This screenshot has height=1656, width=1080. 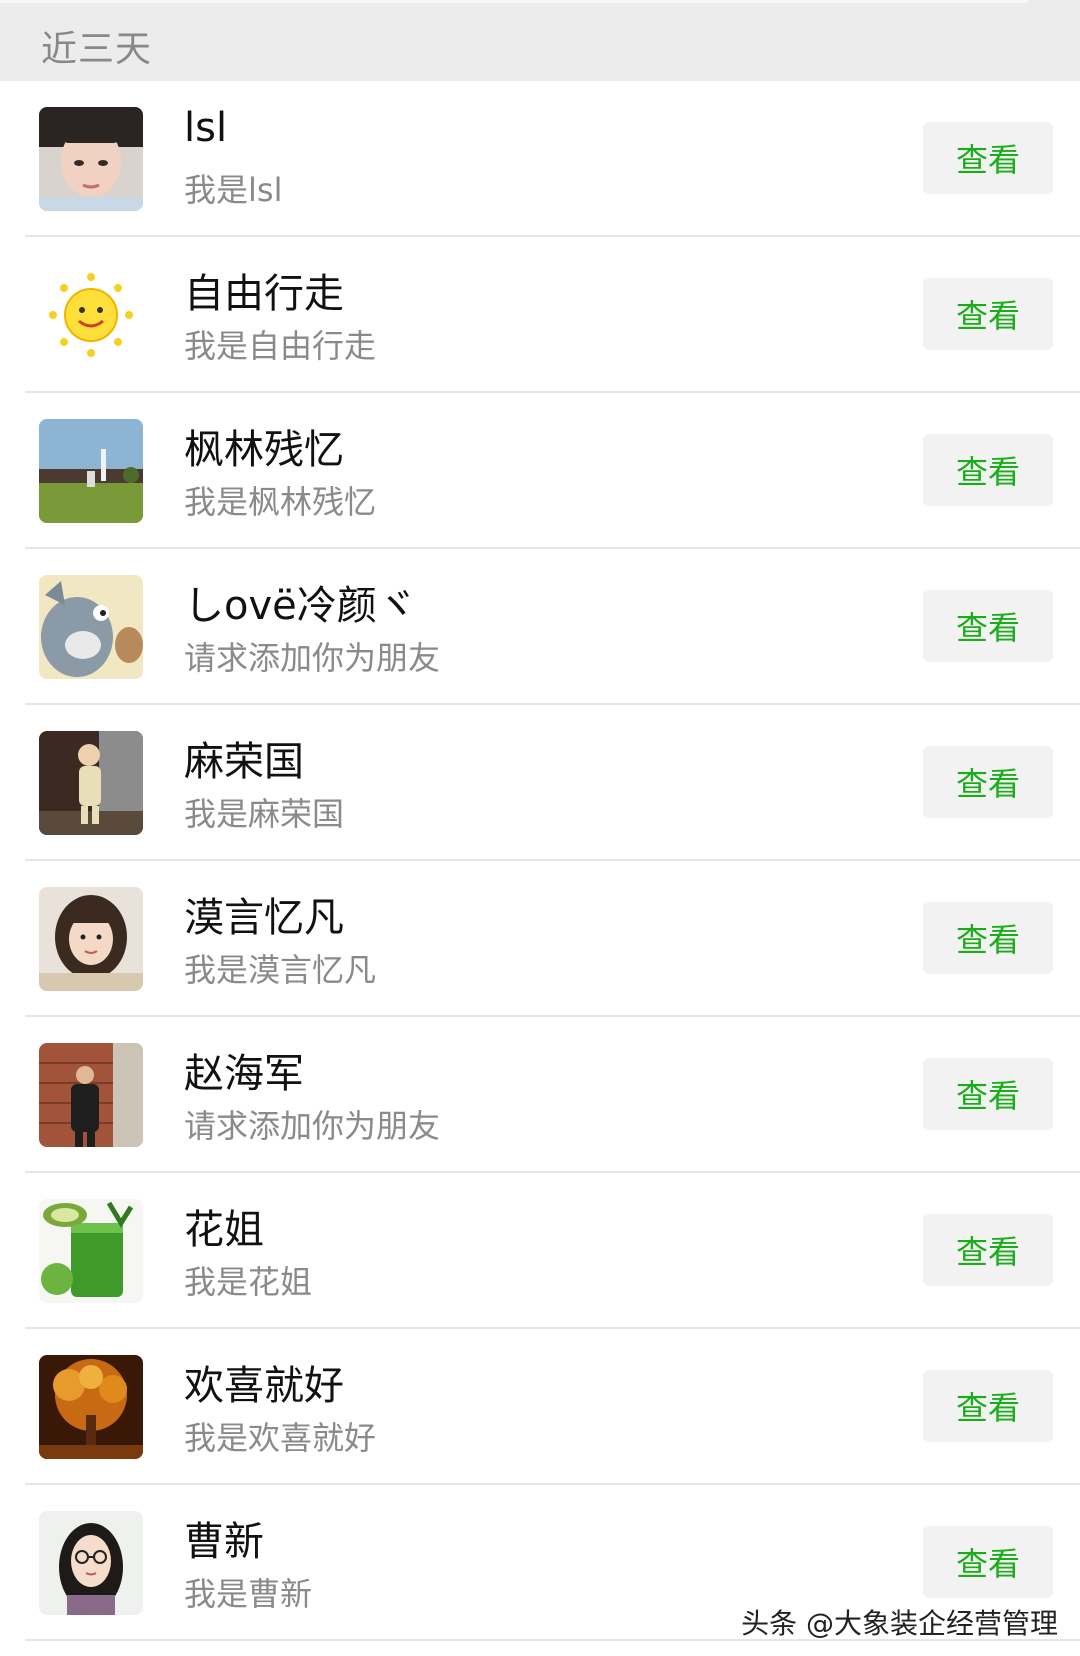 I want to click on requester-name: 麻荣国, so click(x=244, y=762).